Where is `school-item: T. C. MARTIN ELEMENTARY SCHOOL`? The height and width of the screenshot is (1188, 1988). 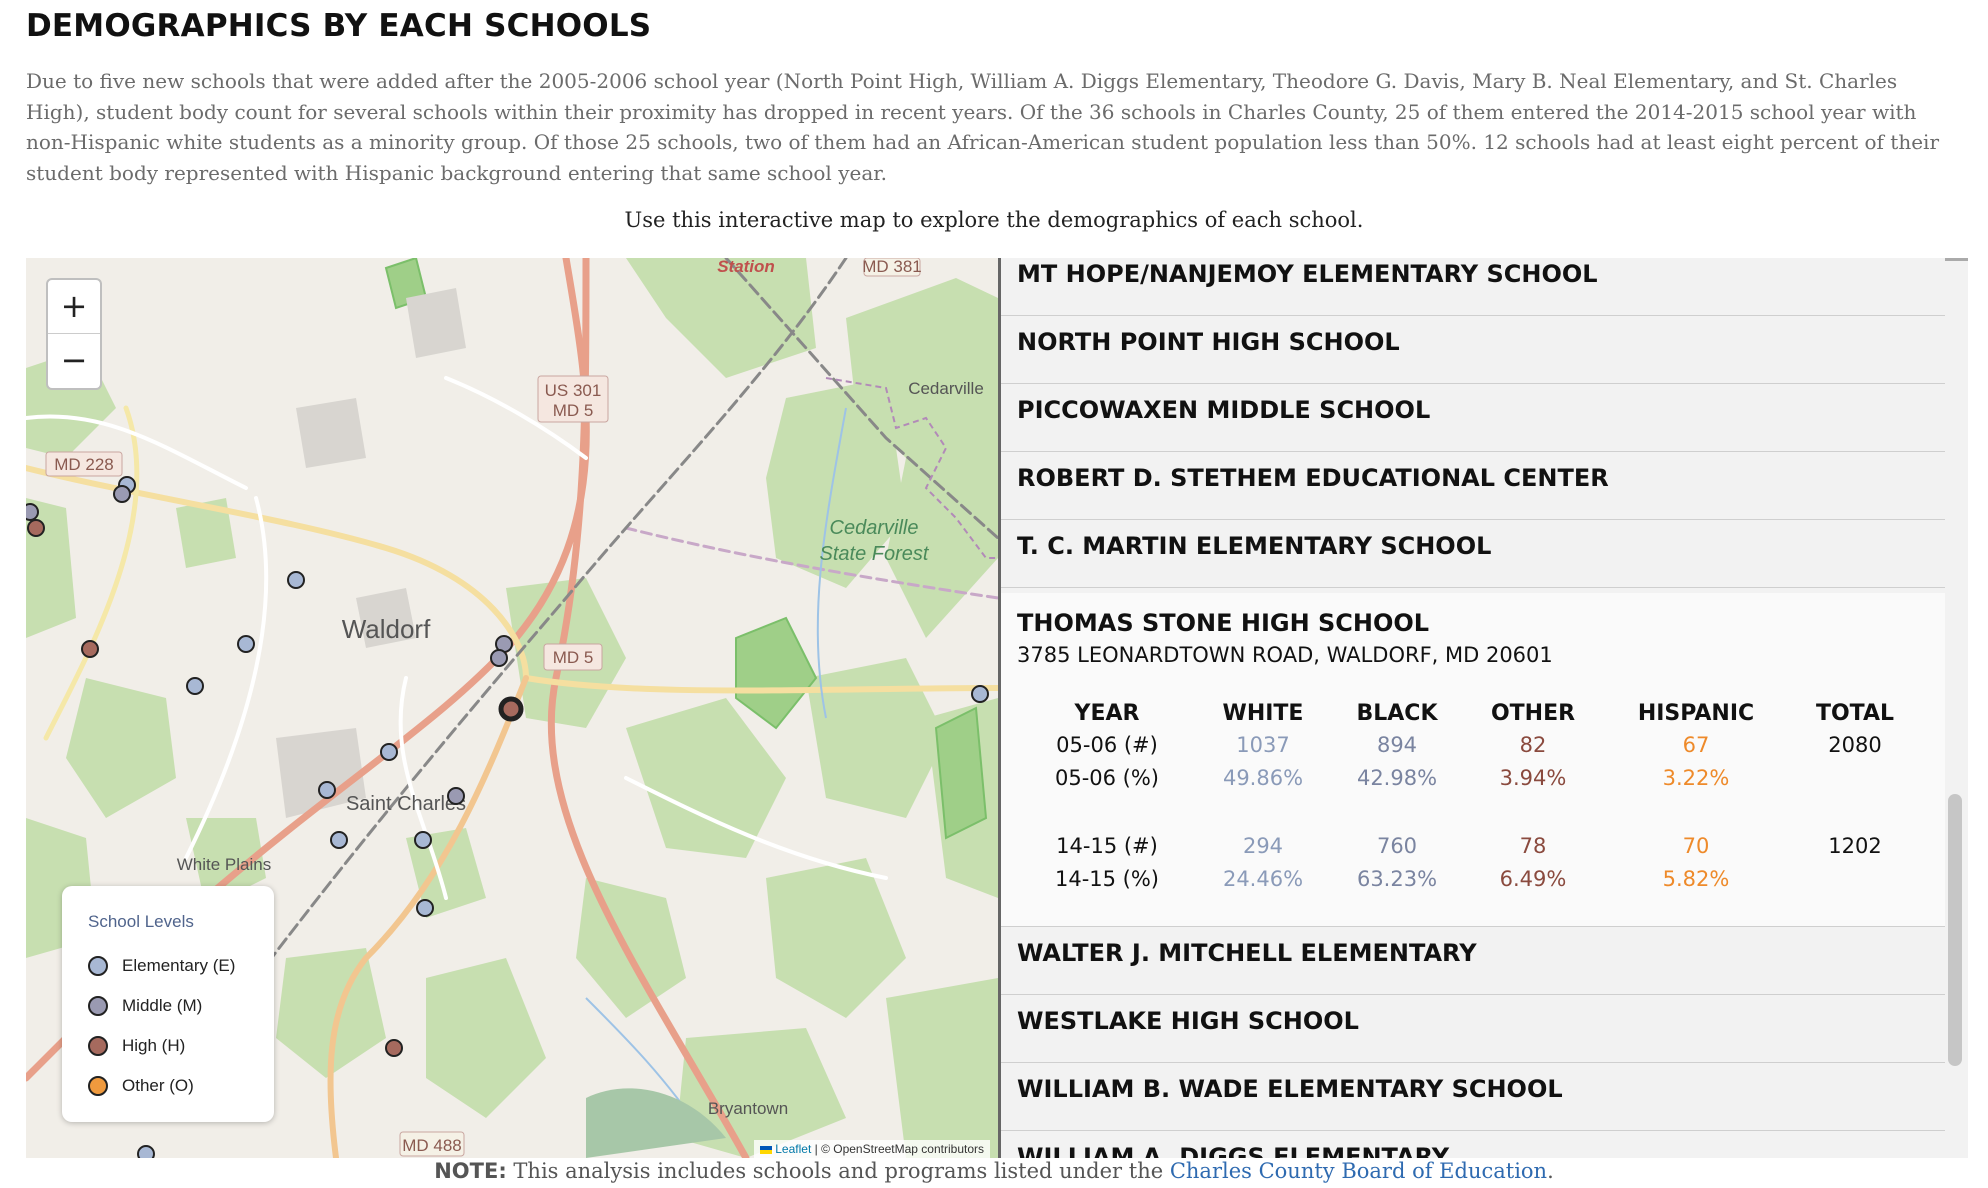
school-item: T. C. MARTIN ELEMENTARY SCHOOL is located at coordinates (1473, 554).